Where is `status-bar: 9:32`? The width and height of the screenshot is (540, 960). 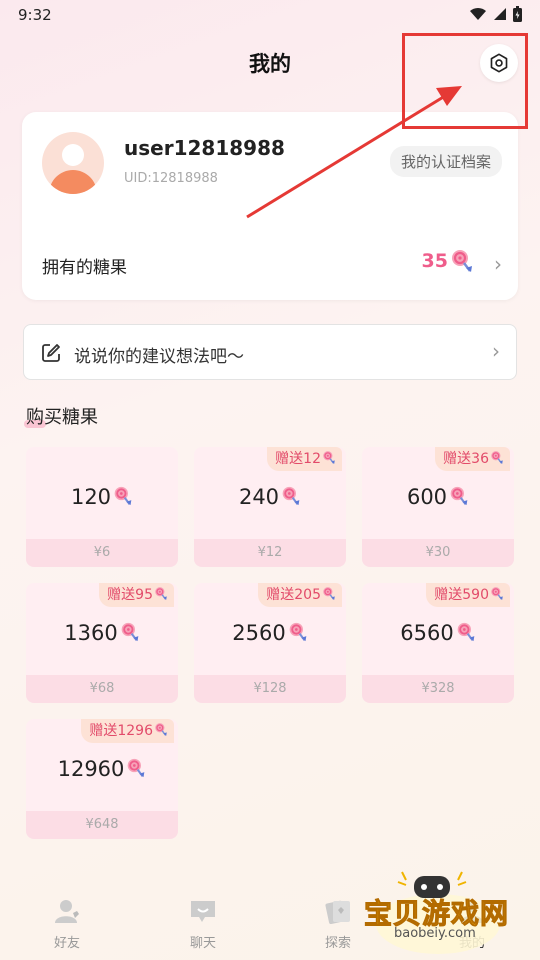
status-bar: 9:32 is located at coordinates (270, 16).